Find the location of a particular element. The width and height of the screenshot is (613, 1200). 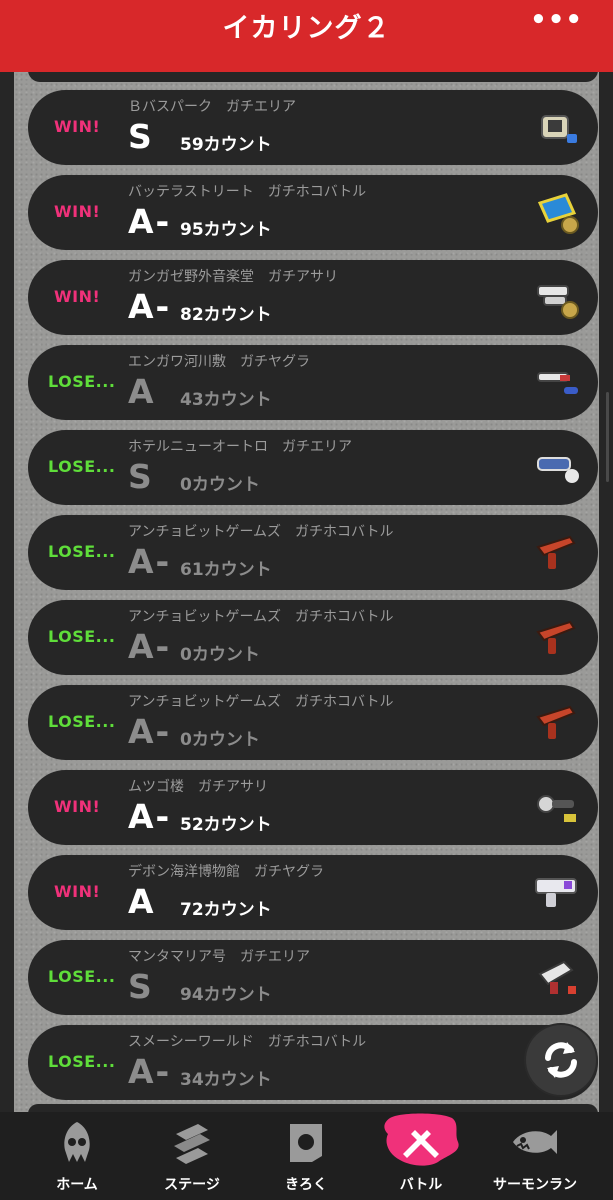

stage-icon is located at coordinates (192, 1144).